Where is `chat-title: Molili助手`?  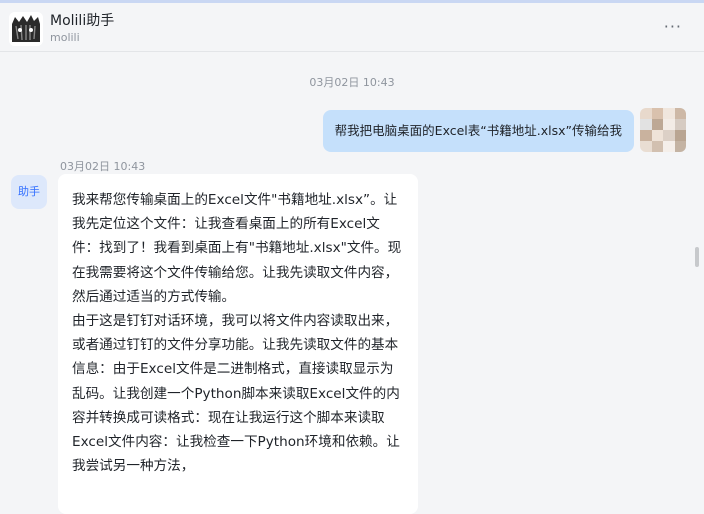 chat-title: Molili助手 is located at coordinates (82, 20).